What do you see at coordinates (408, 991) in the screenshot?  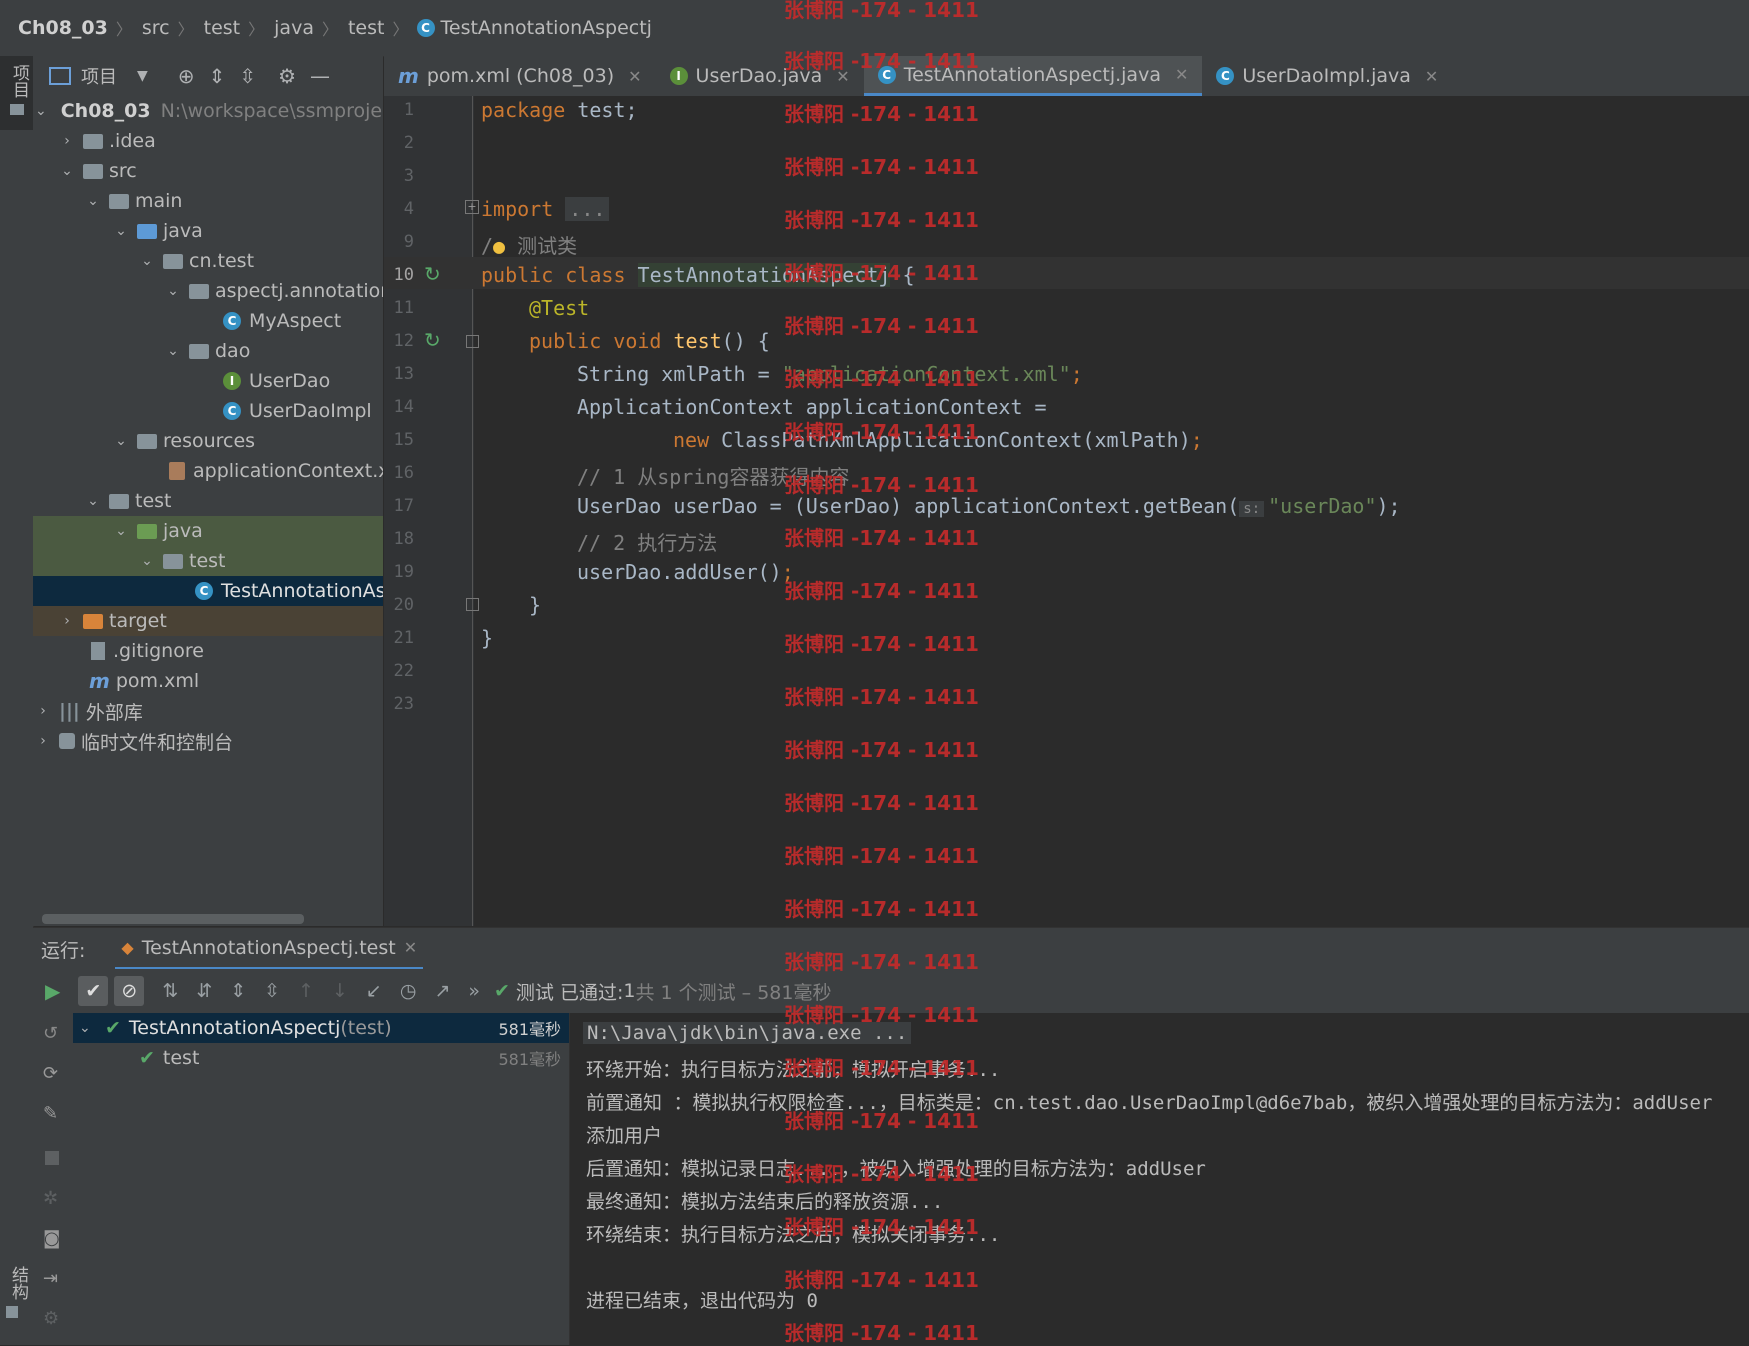 I see `history-icon: ◷` at bounding box center [408, 991].